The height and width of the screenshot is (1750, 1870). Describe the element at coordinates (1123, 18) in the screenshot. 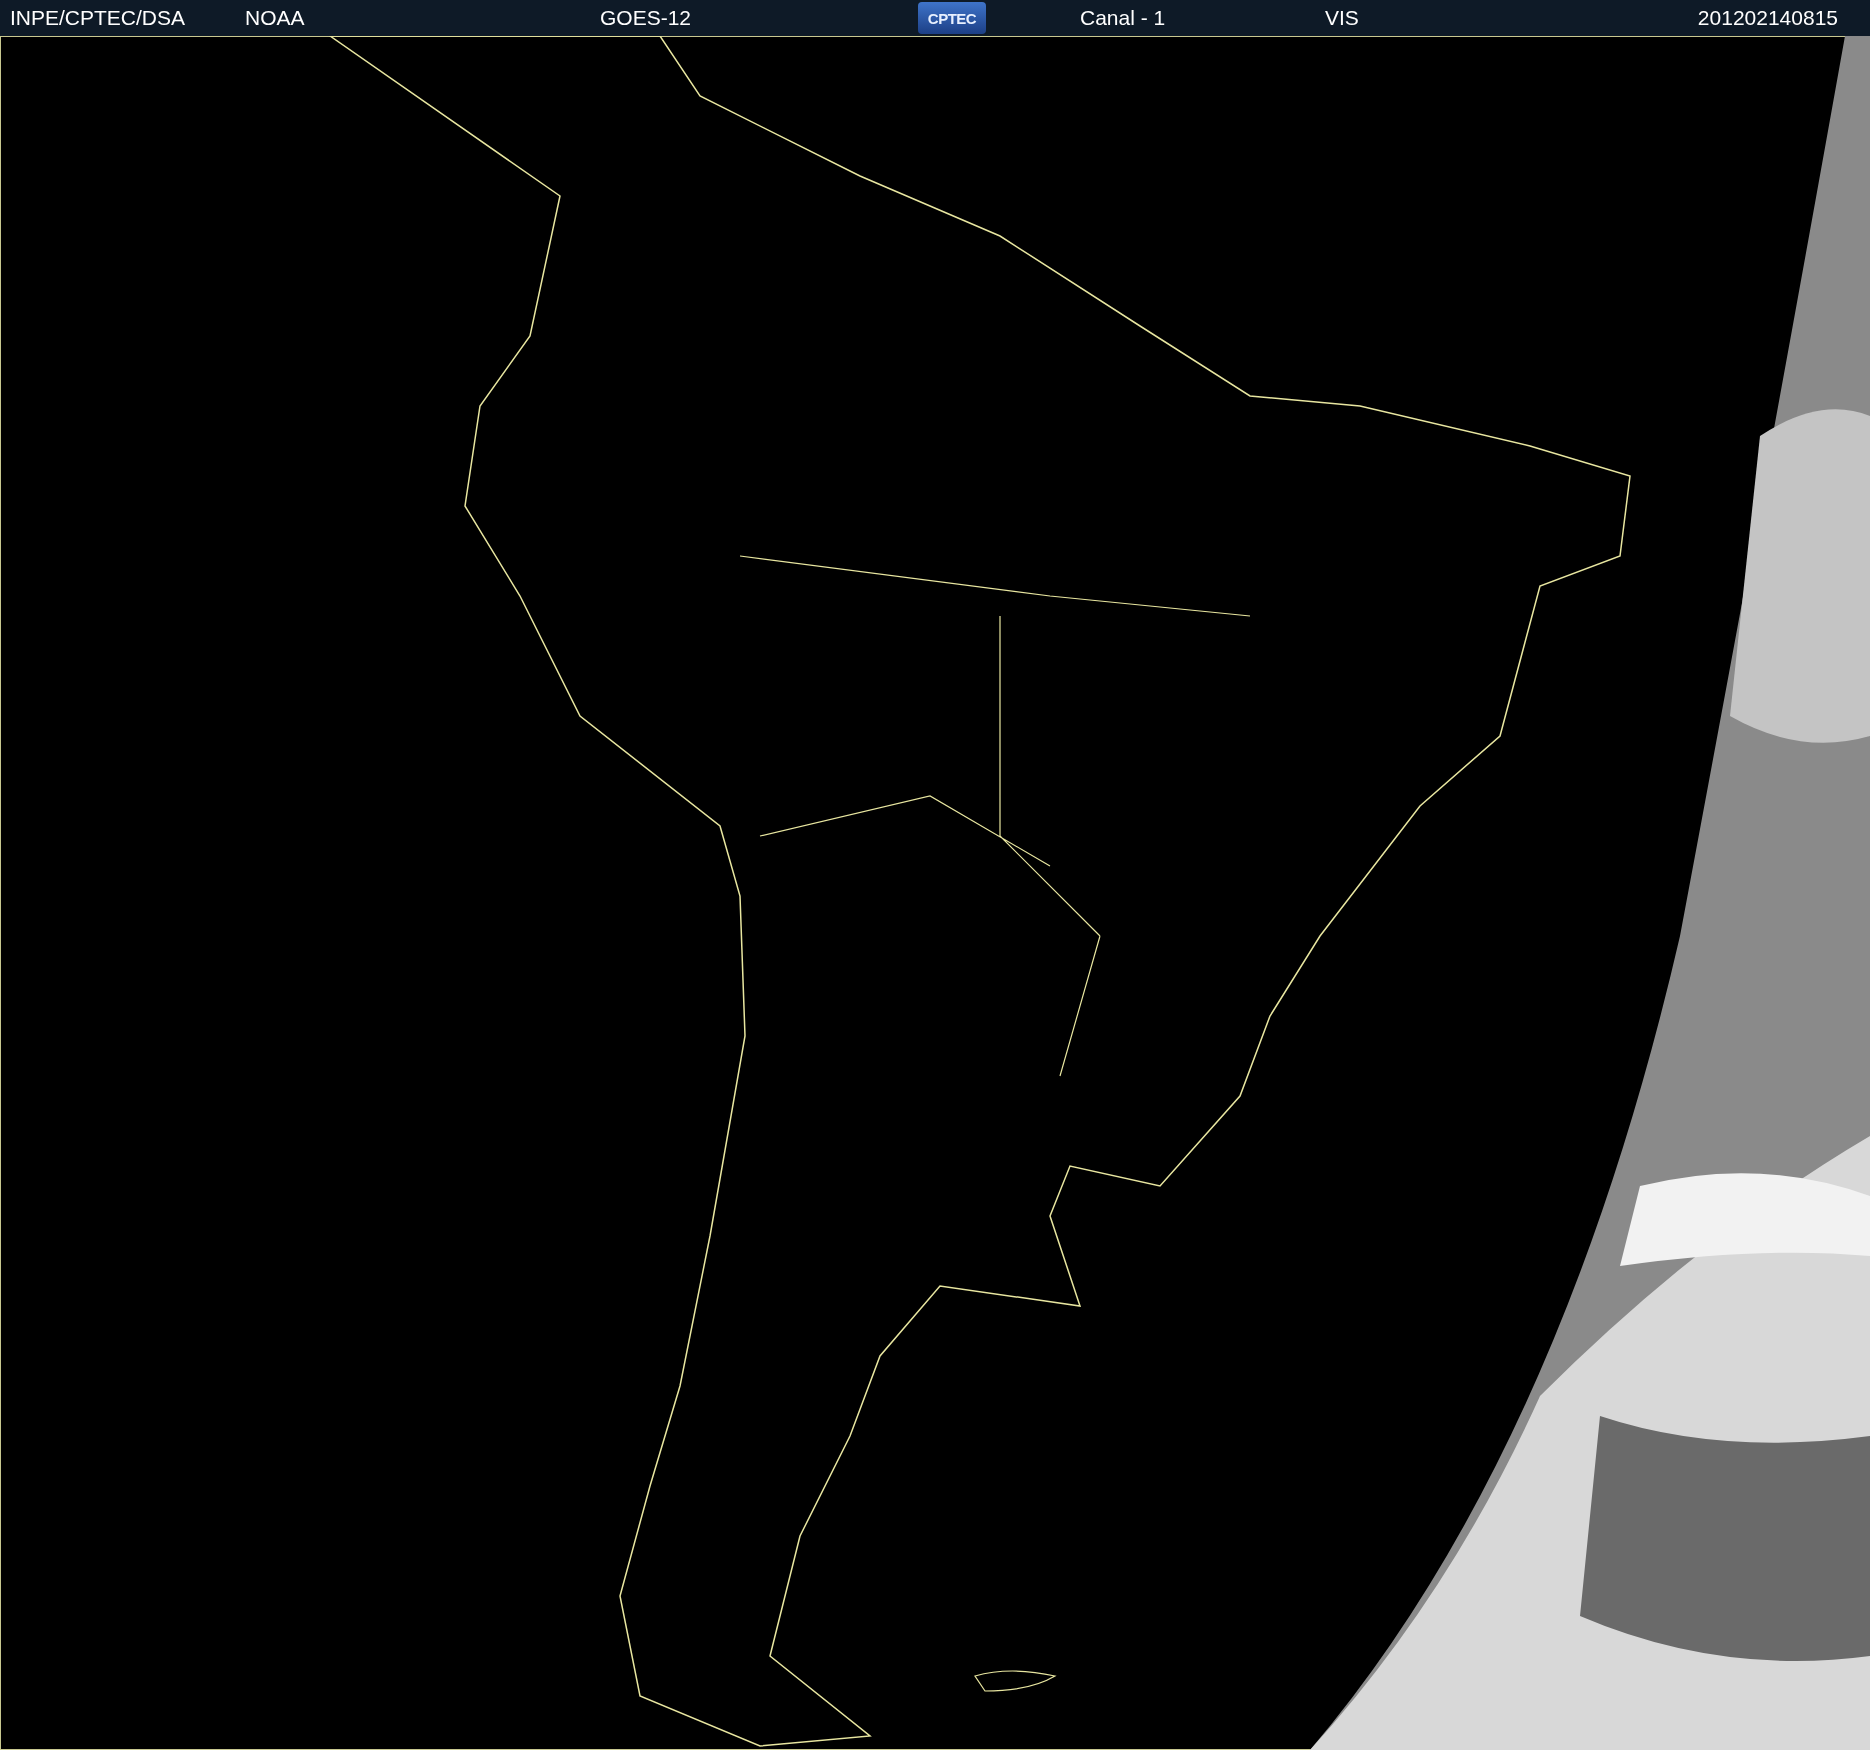

I see `channel-label: Canal - 1` at that location.